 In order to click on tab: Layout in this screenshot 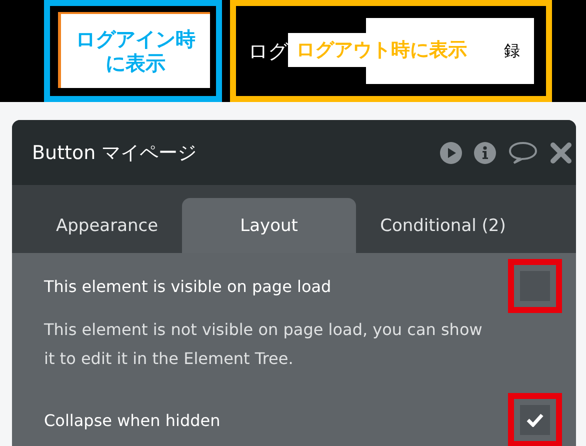, I will do `click(269, 225)`.